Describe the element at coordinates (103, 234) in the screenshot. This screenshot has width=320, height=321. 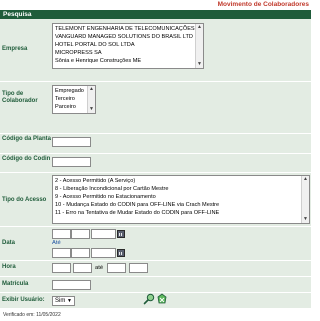
I see `data-de-ano-input` at that location.